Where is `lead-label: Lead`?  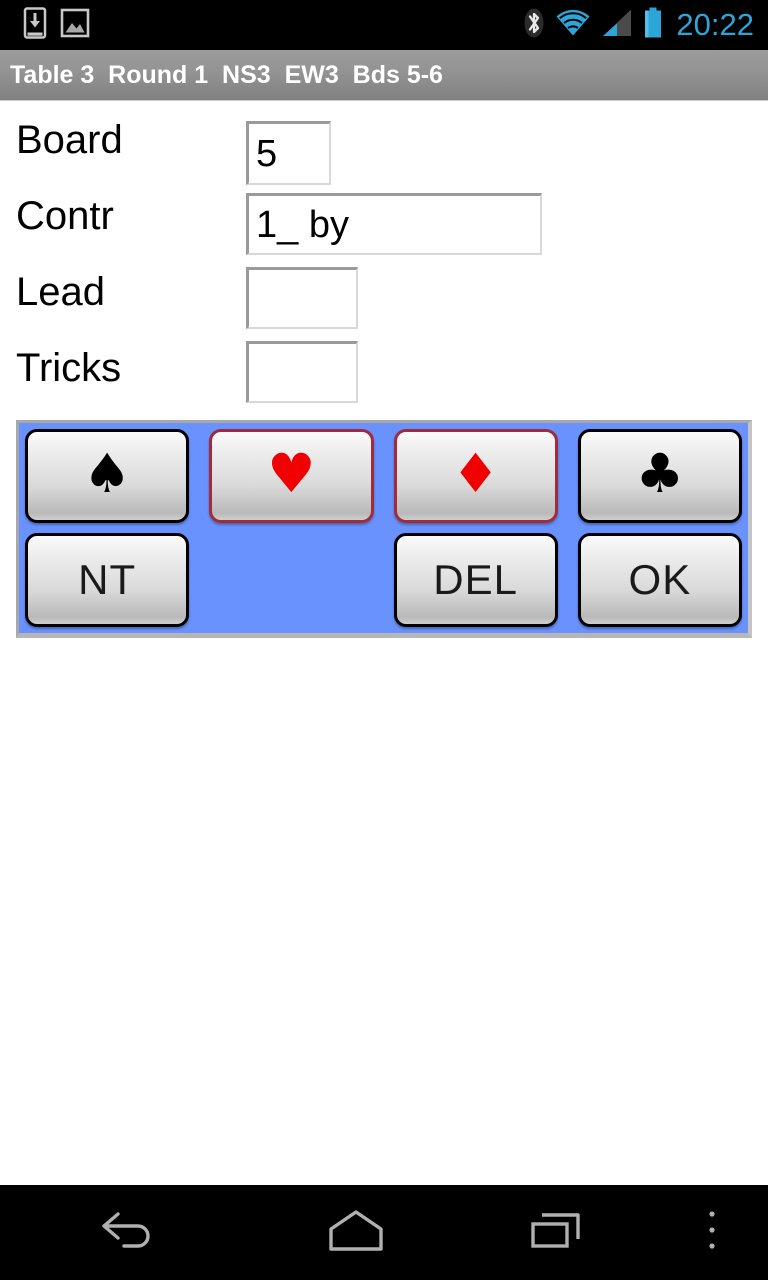 lead-label: Lead is located at coordinates (60, 292).